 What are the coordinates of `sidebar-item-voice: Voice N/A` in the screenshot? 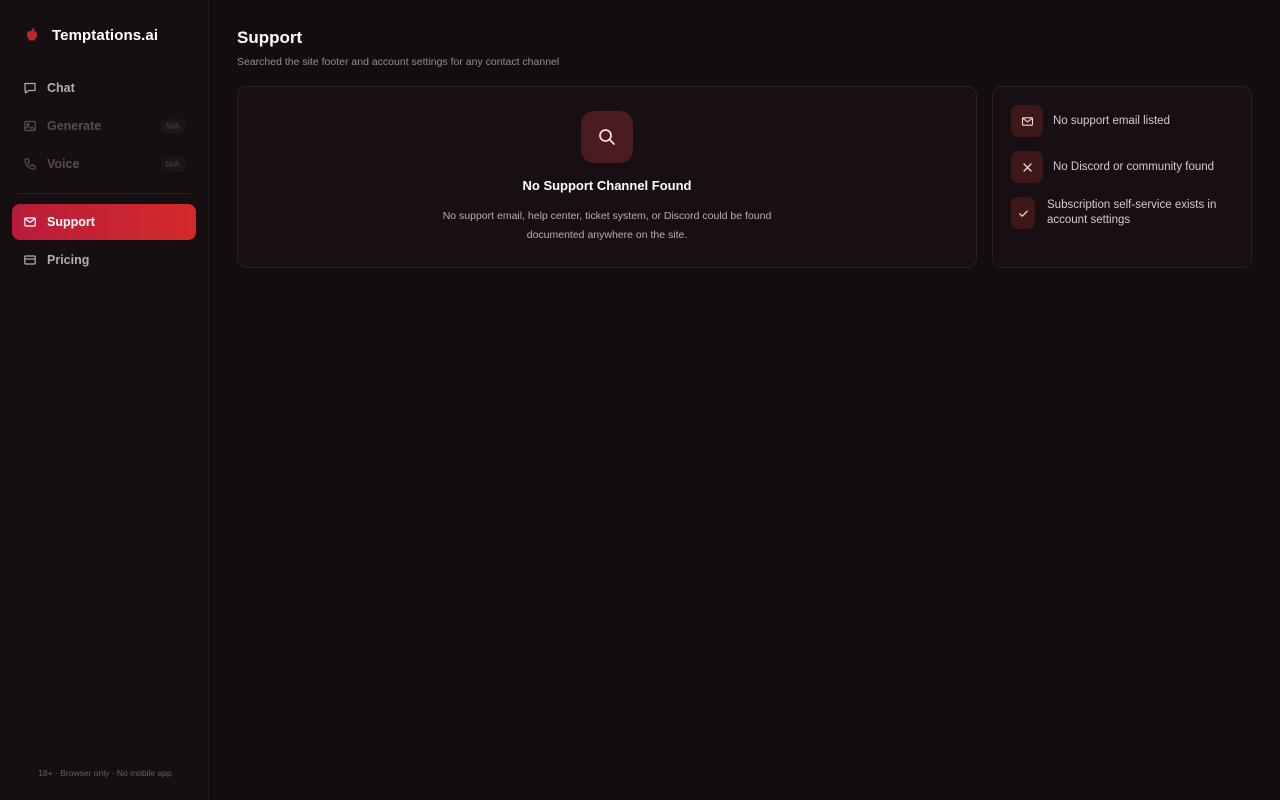 It's located at (104, 164).